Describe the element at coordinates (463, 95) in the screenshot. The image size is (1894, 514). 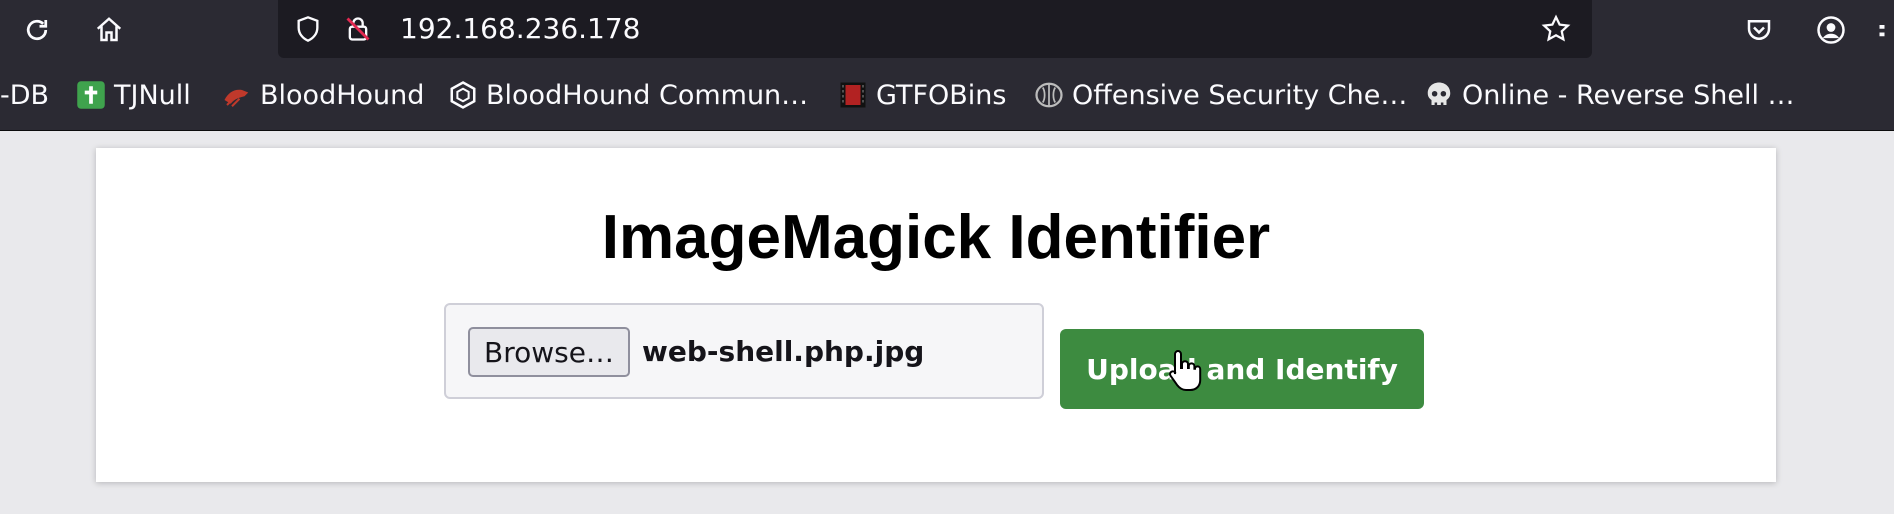
I see `hexagon-icon` at that location.